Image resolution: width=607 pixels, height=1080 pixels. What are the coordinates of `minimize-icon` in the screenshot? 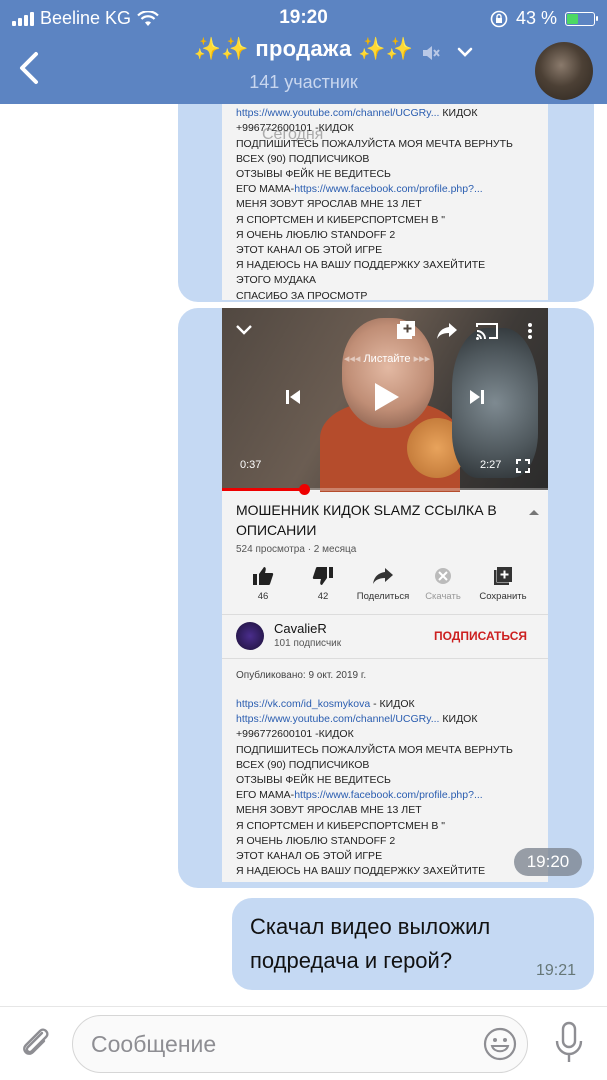 It's located at (244, 329).